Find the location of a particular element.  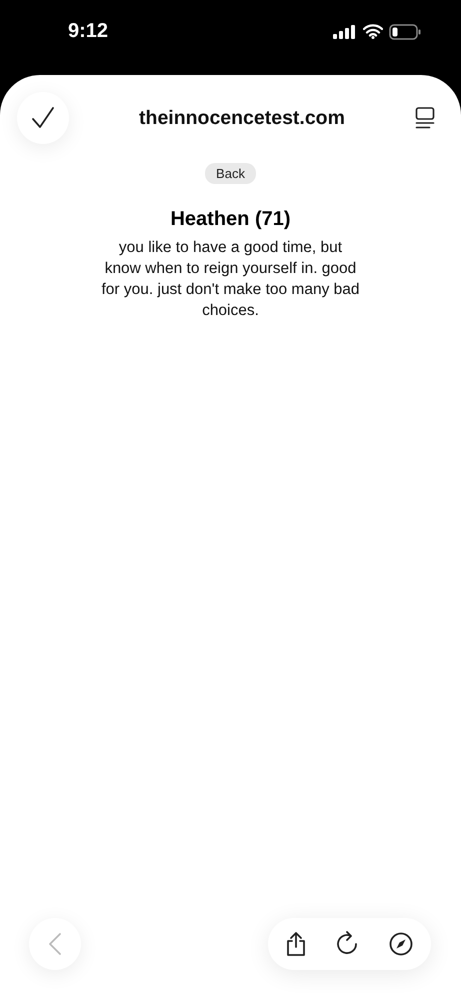

address-domain: theinnocencetest.com is located at coordinates (242, 118).